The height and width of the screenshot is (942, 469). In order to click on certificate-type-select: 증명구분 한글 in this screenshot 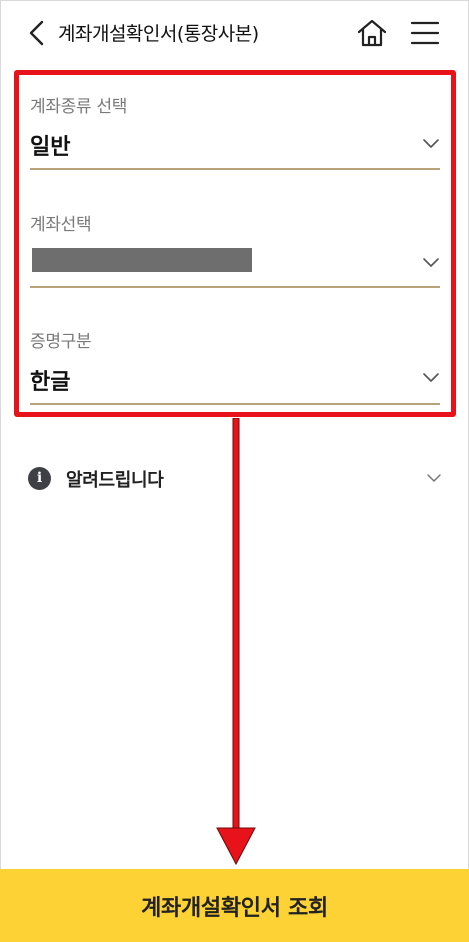, I will do `click(235, 365)`.